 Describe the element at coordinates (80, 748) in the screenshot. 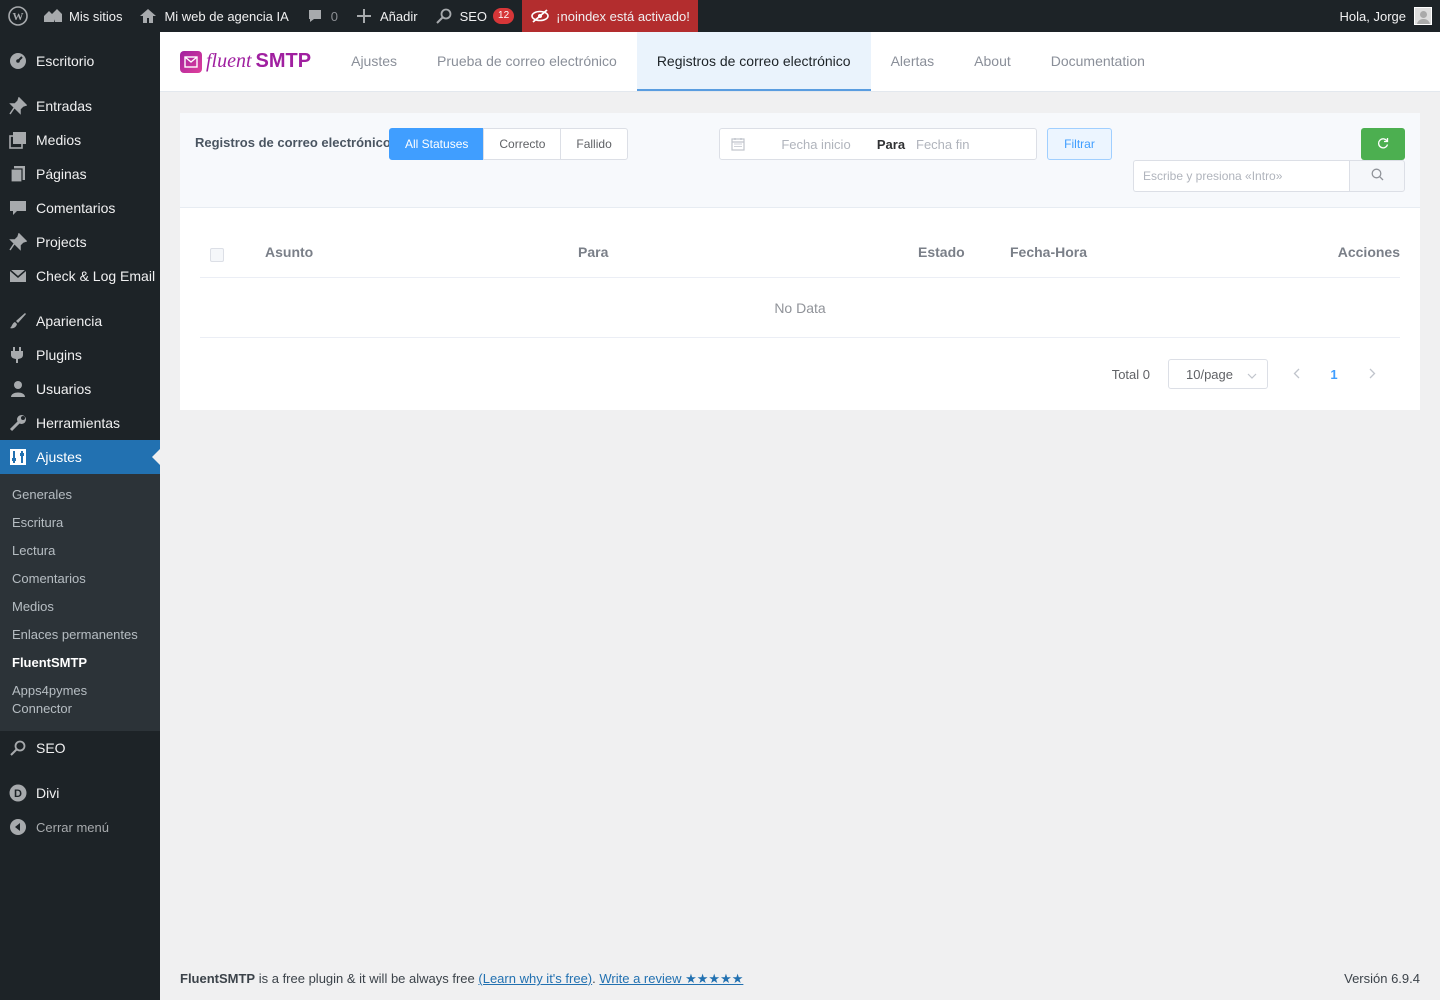

I see `menu-item-seo: SEO` at that location.